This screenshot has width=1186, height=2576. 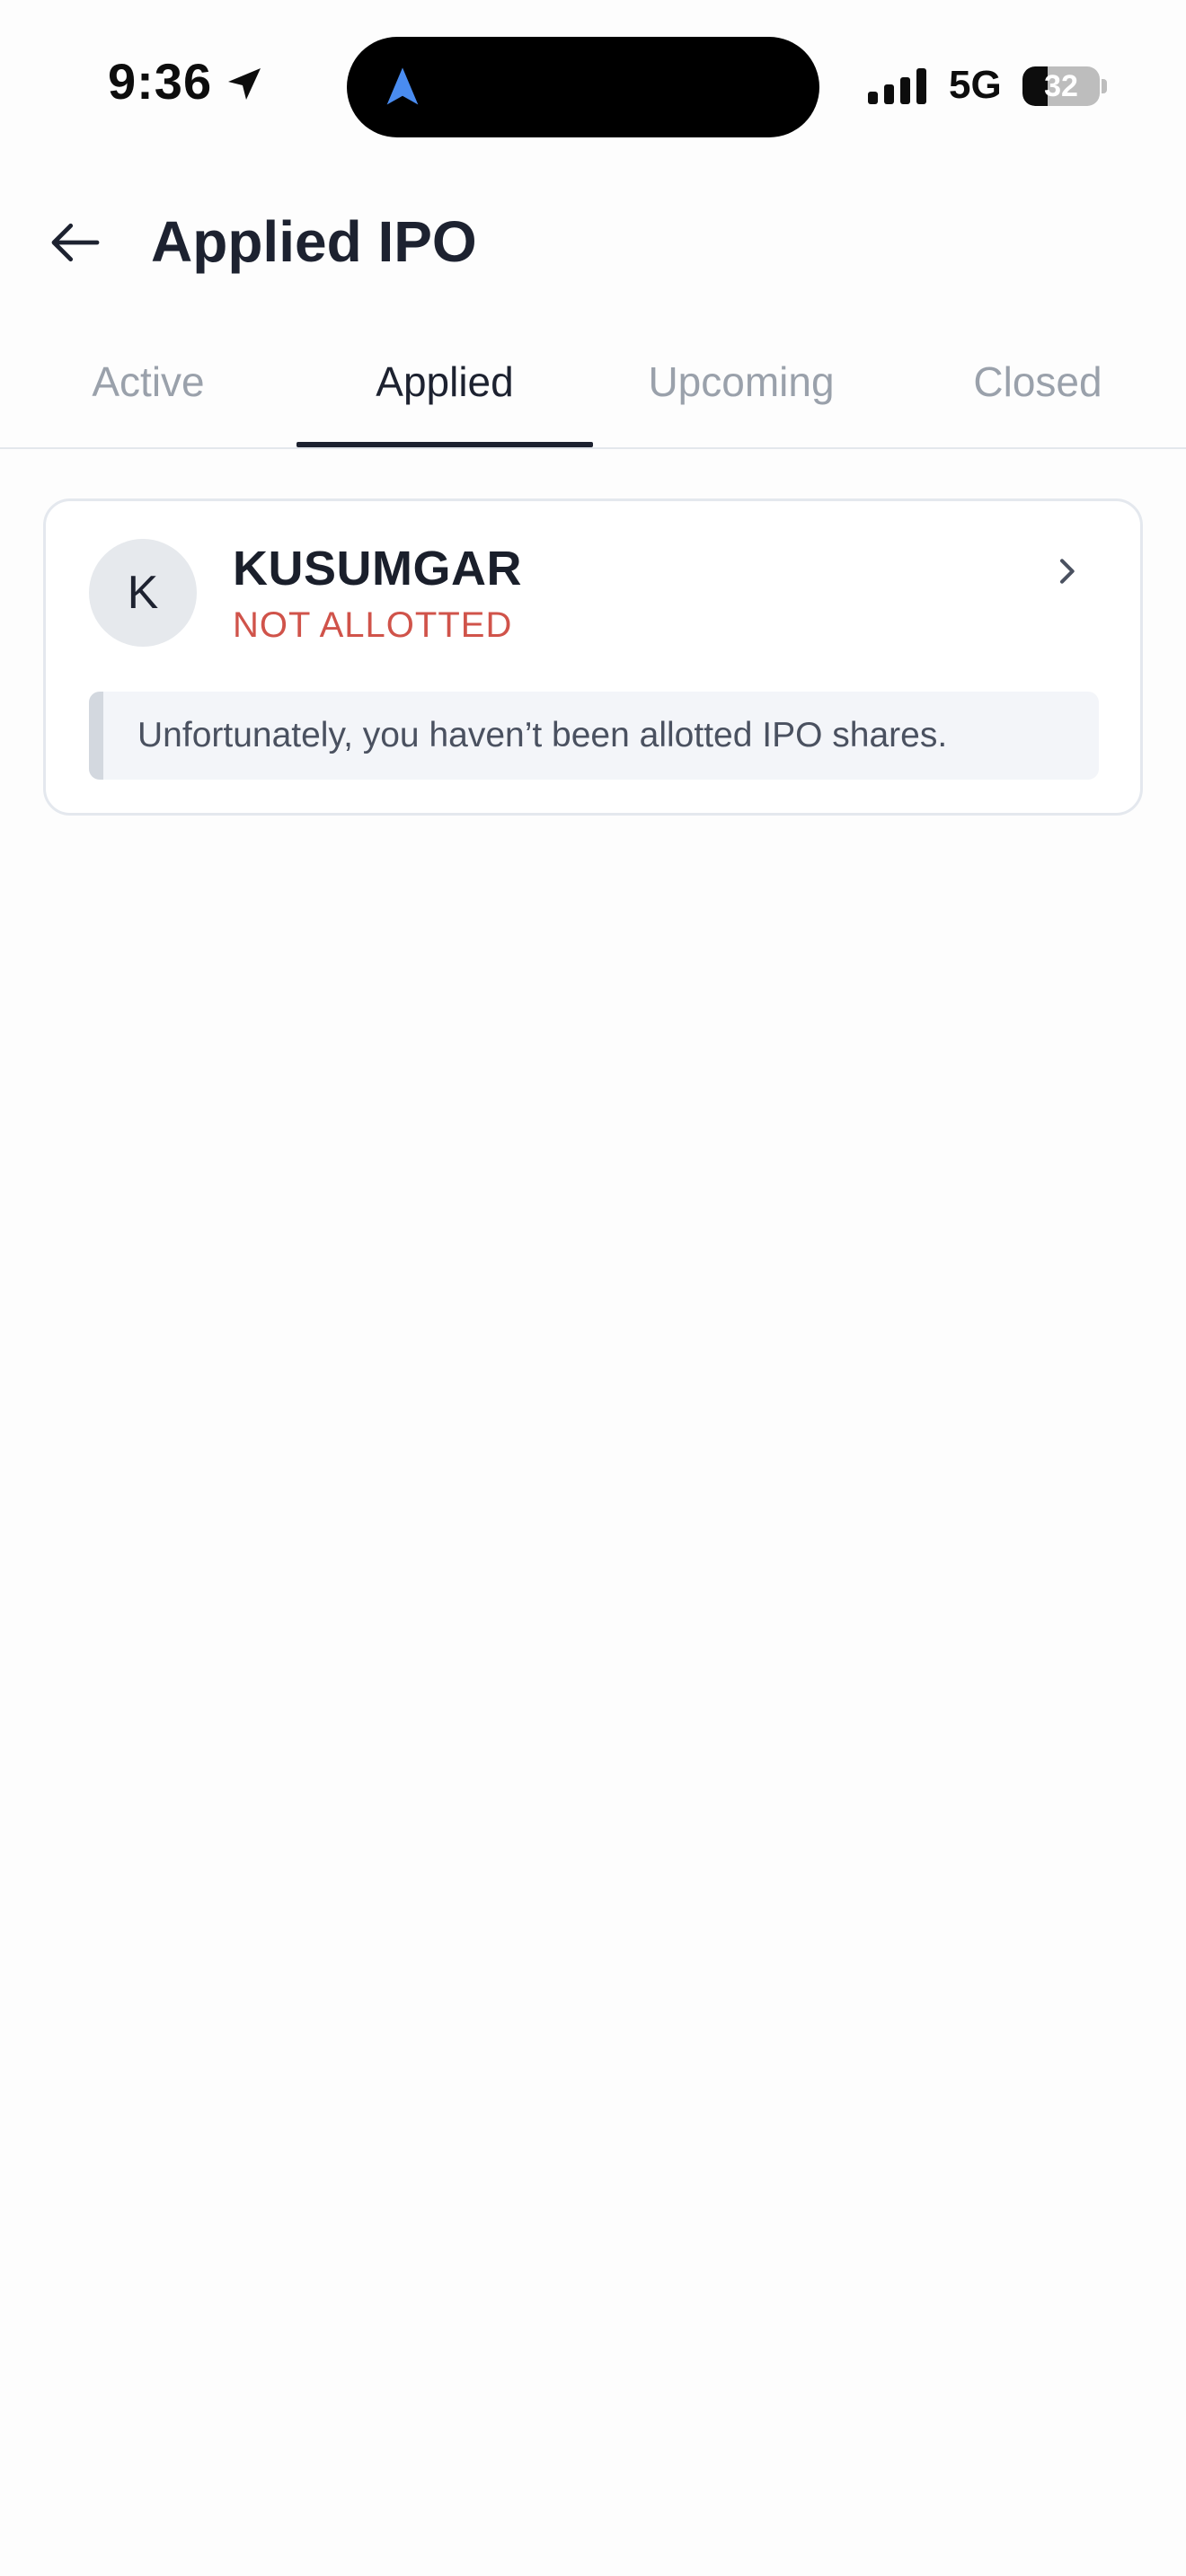 What do you see at coordinates (160, 81) in the screenshot?
I see `status-time: 9:36` at bounding box center [160, 81].